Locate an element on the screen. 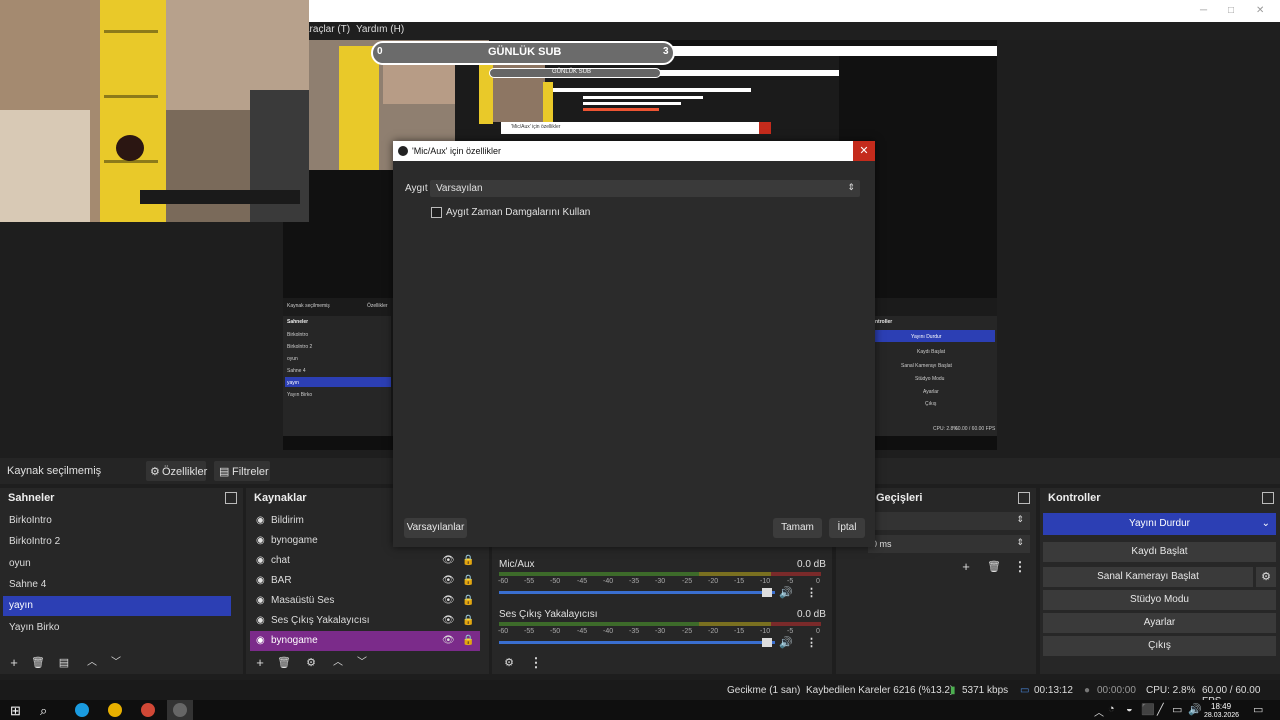  scene-item: Yayın Birko is located at coordinates (117, 628).